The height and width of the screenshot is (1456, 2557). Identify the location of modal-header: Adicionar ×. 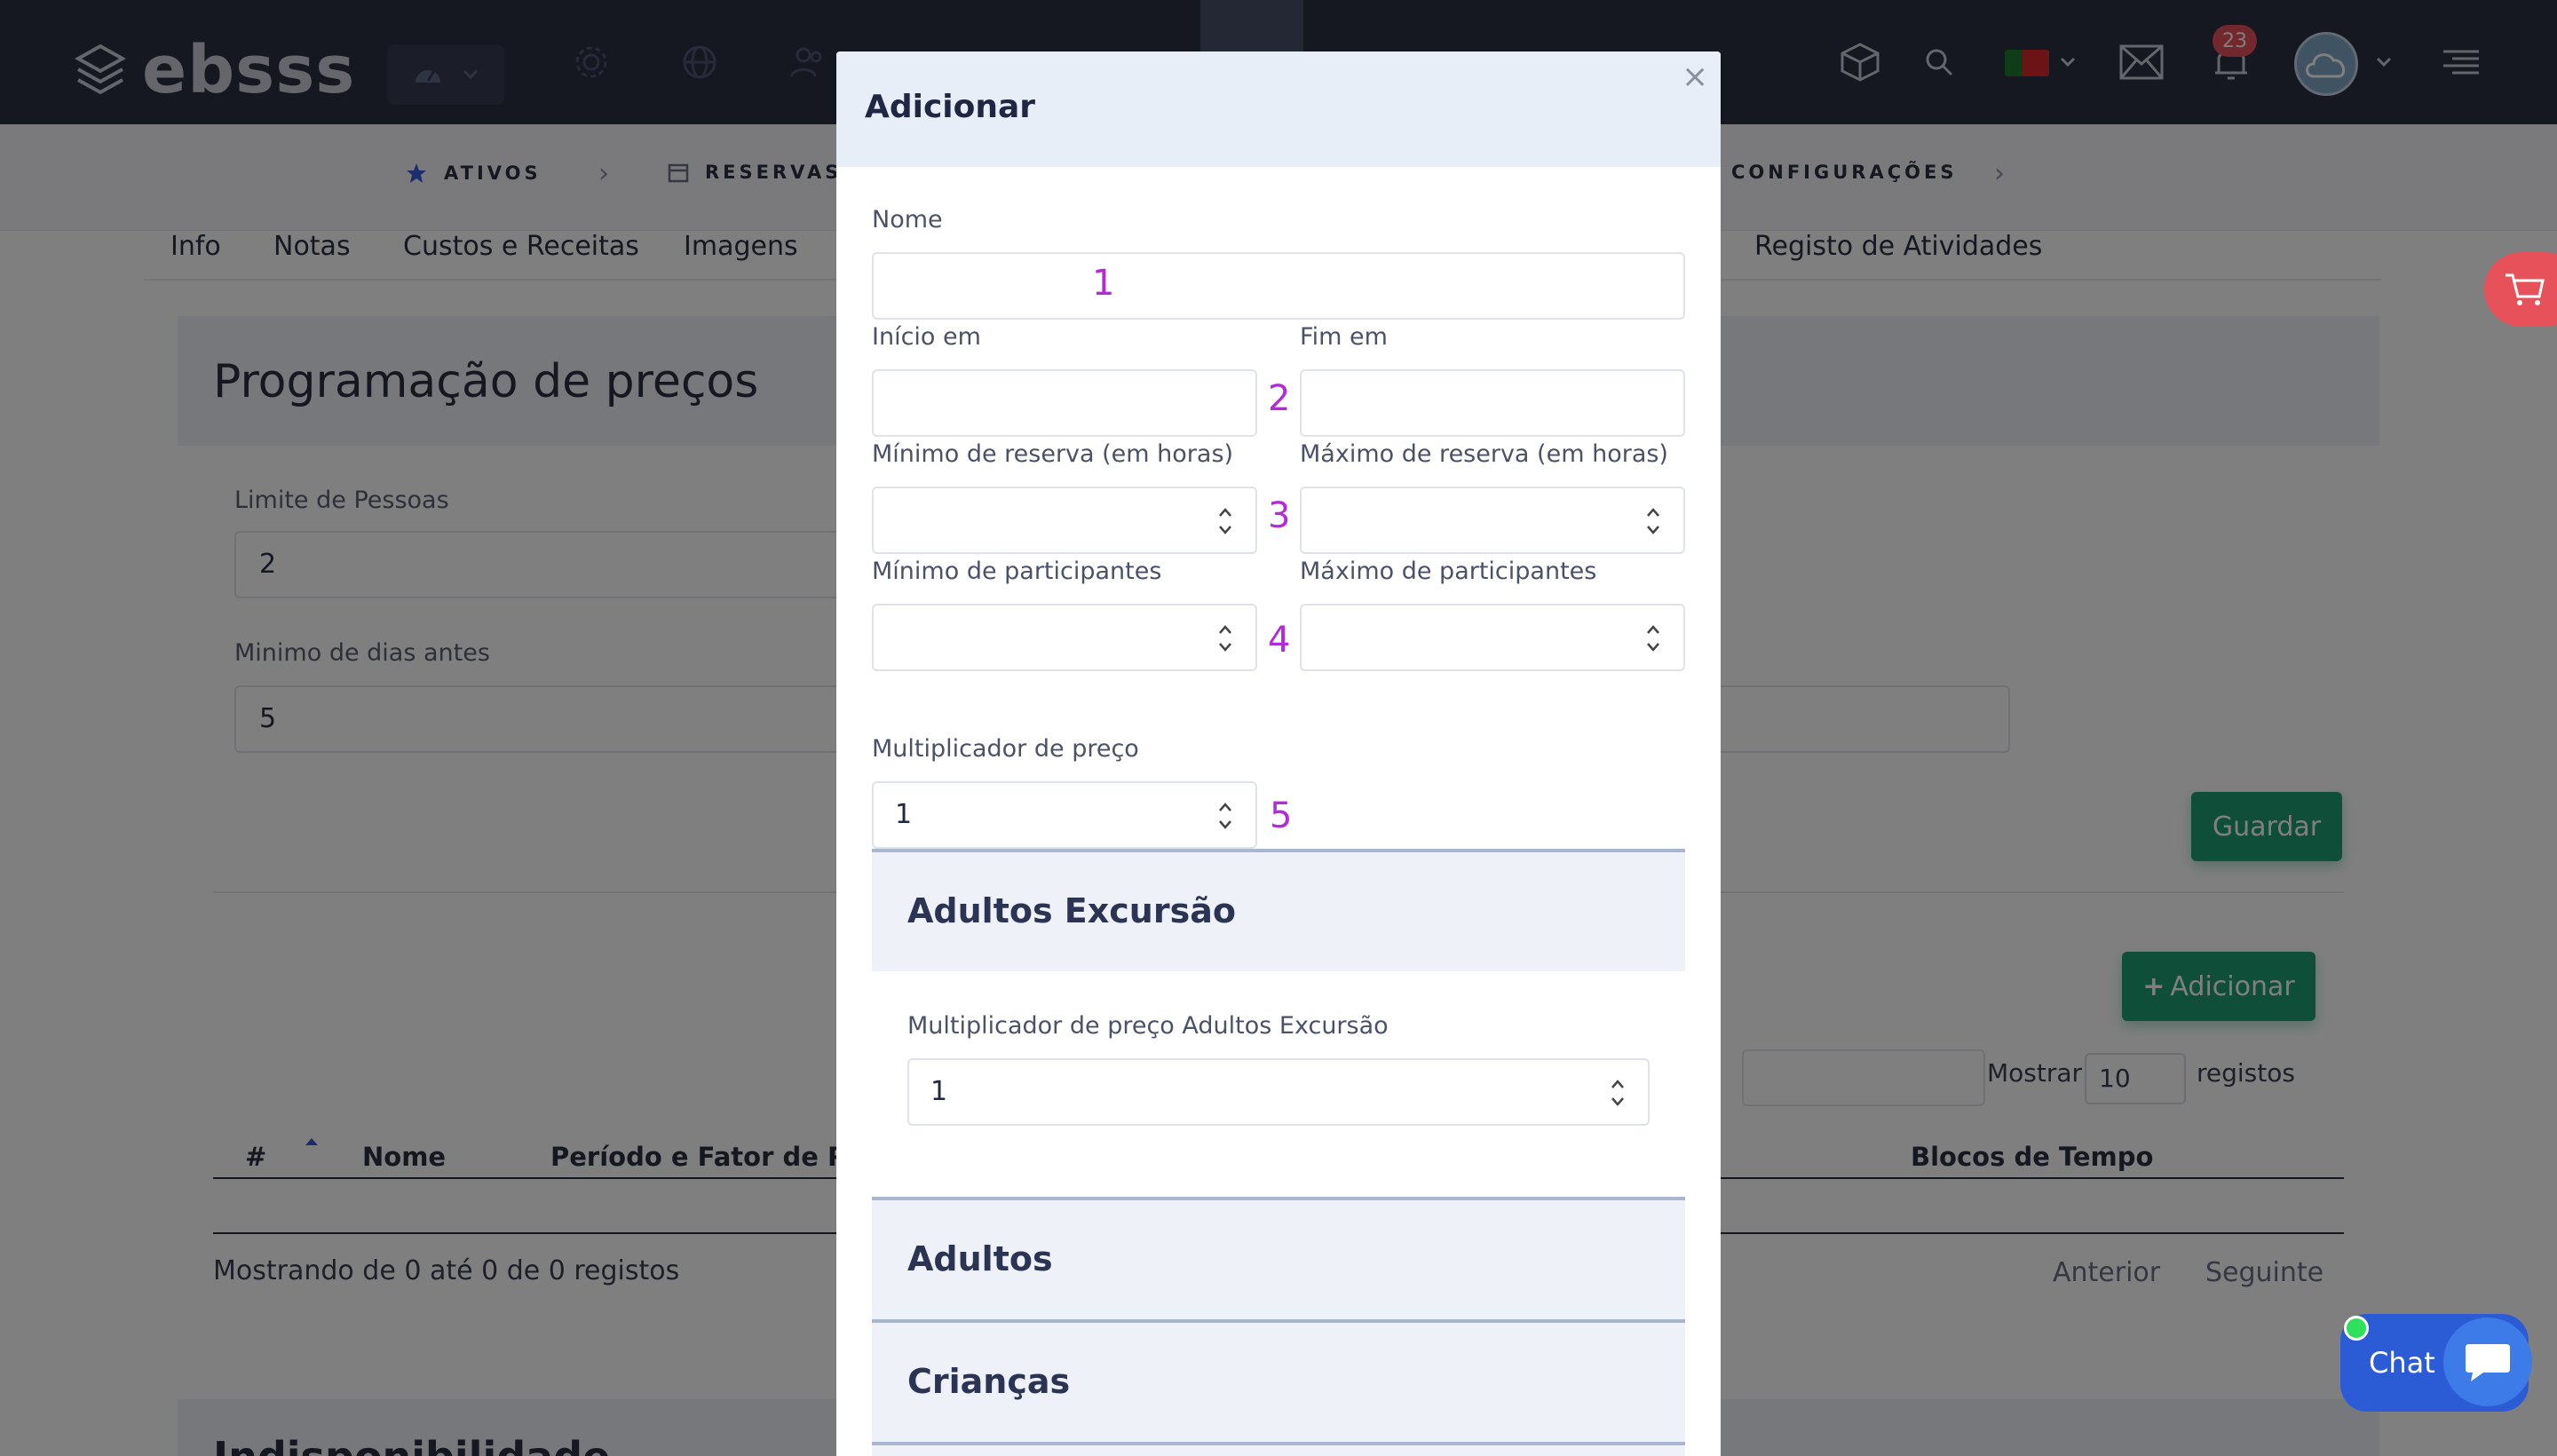
(1278, 109).